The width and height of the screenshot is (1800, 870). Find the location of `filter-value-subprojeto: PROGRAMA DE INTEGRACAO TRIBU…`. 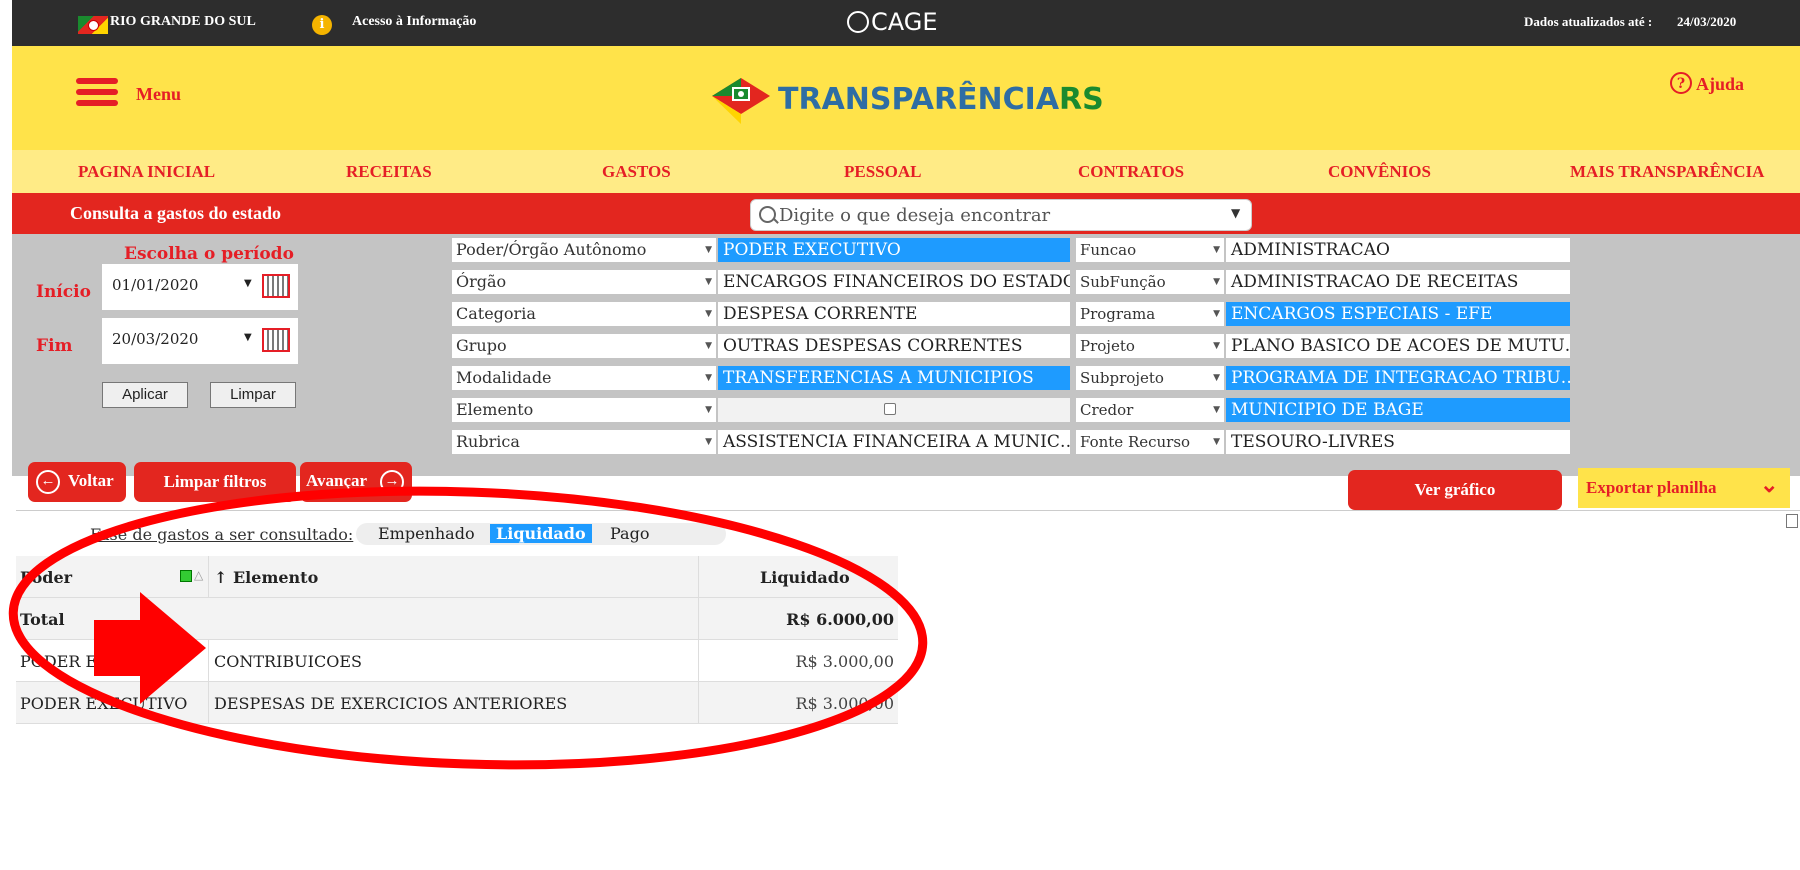

filter-value-subprojeto: PROGRAMA DE INTEGRACAO TRIBU… is located at coordinates (1398, 378).